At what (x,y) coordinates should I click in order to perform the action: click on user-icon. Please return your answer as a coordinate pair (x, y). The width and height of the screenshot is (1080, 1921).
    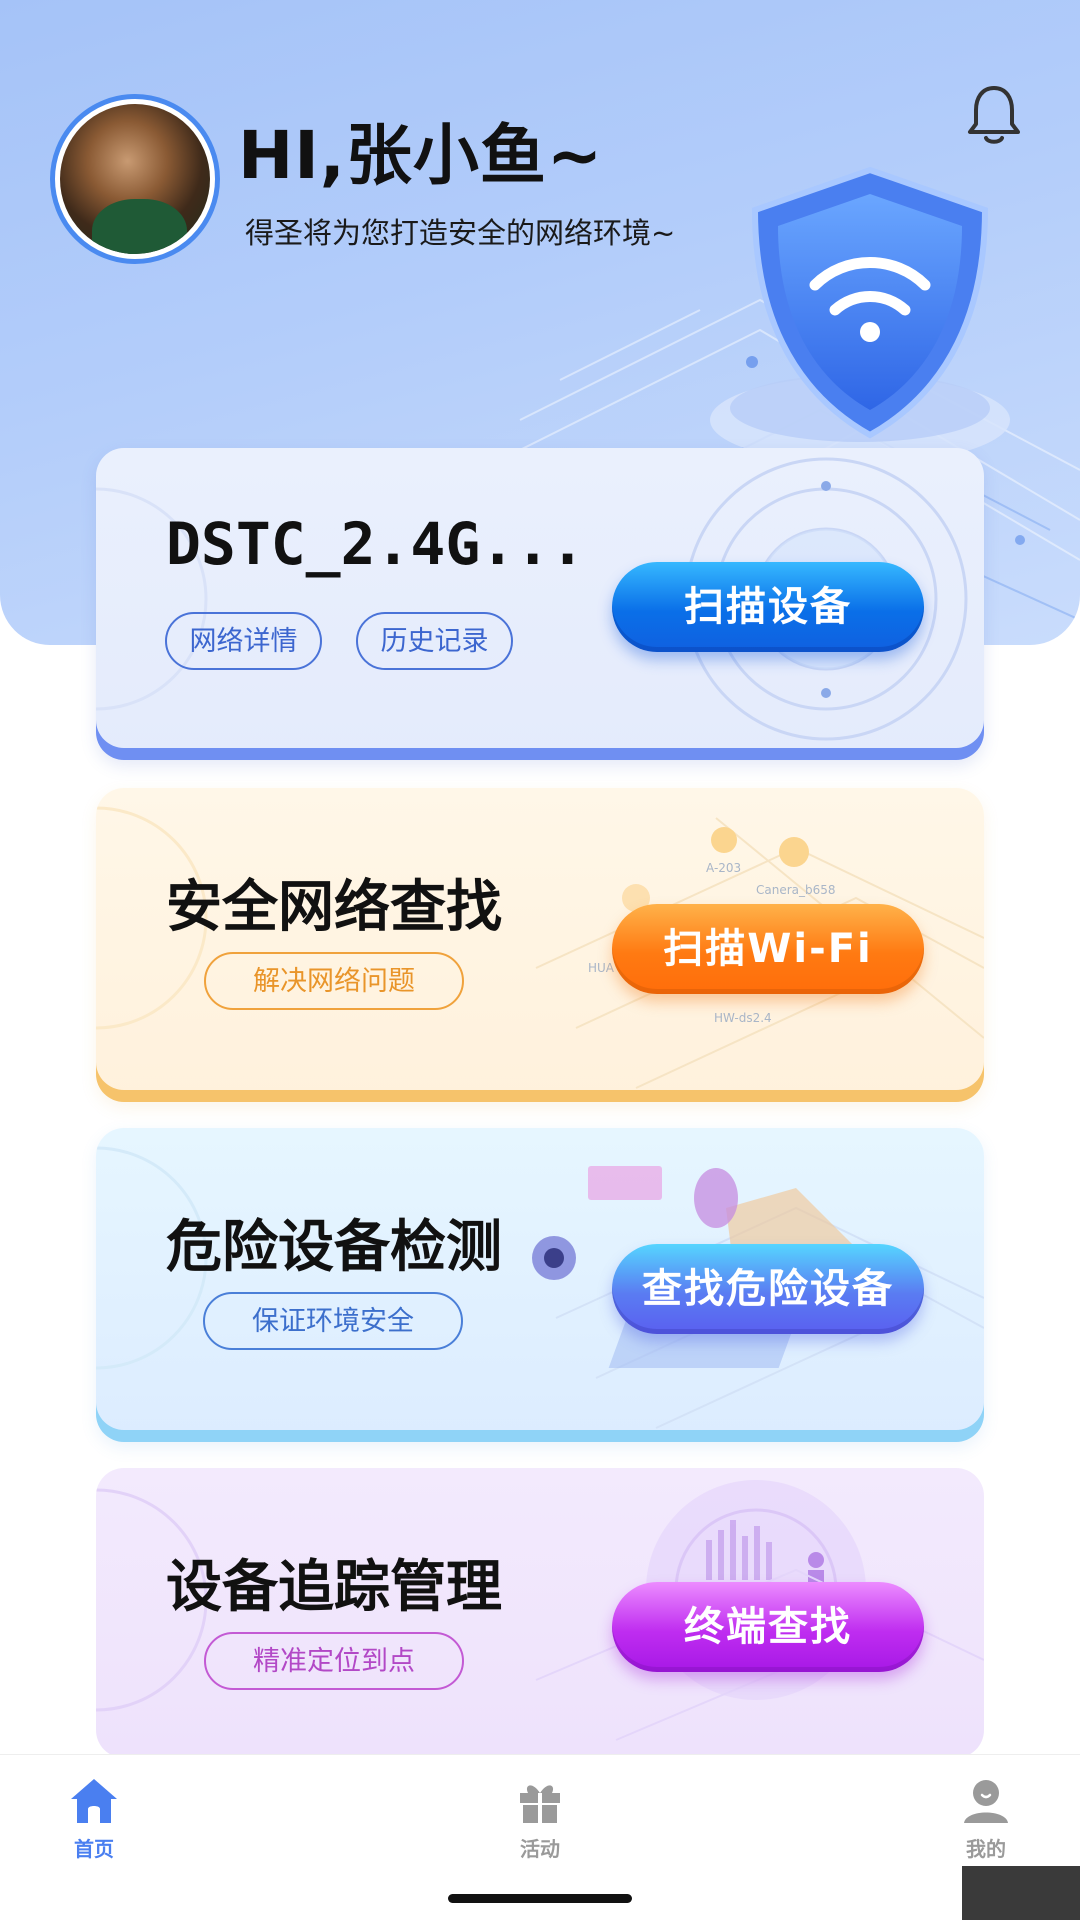
    Looking at the image, I should click on (986, 1801).